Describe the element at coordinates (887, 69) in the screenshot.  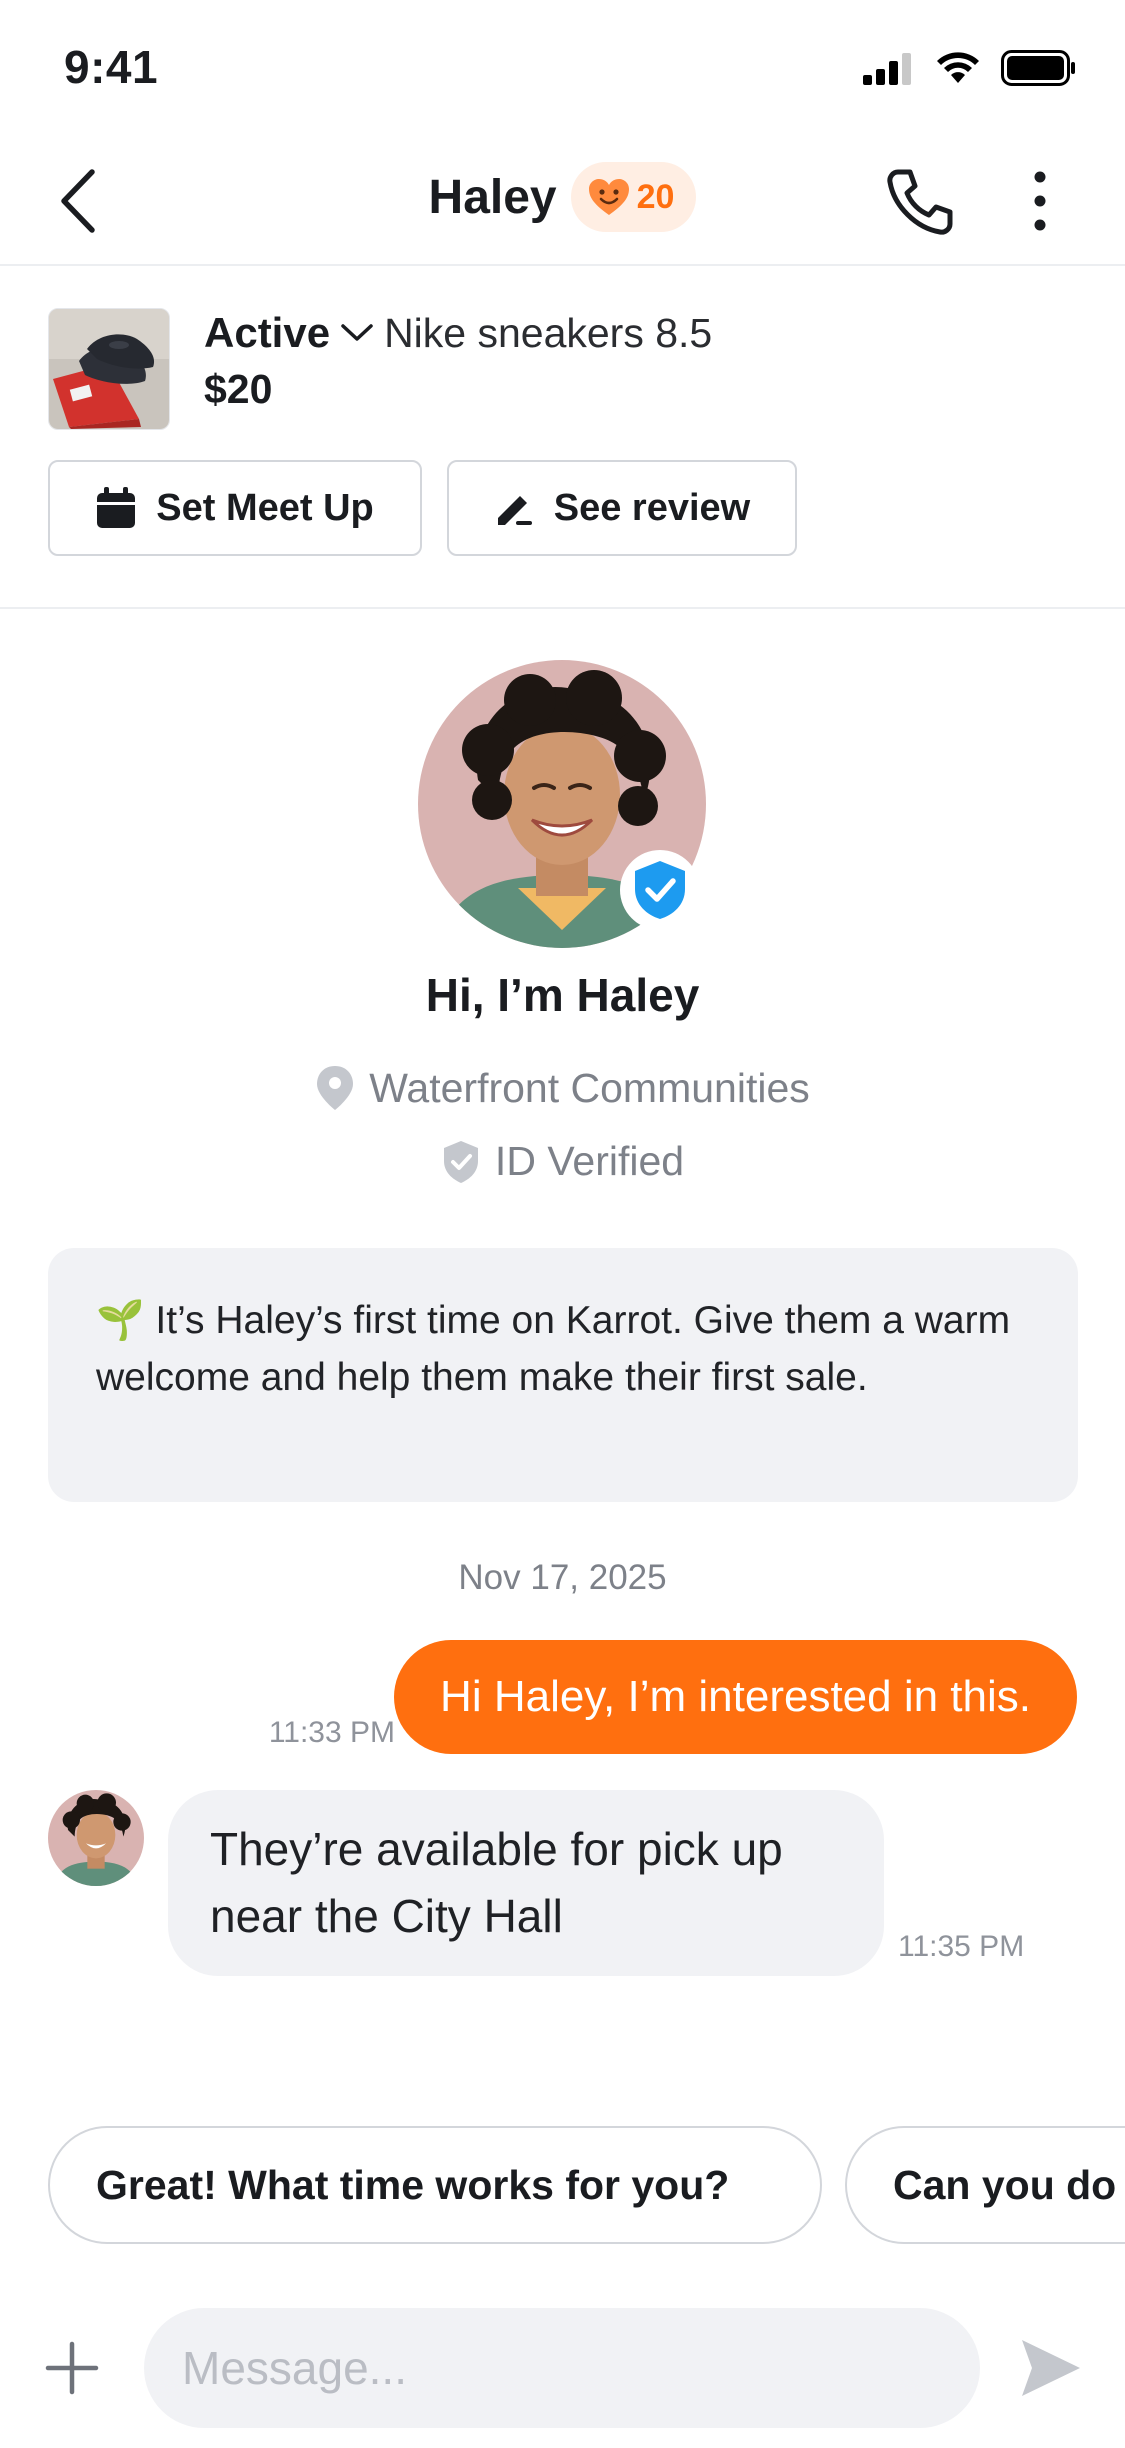
I see `cellular-signal-icon` at that location.